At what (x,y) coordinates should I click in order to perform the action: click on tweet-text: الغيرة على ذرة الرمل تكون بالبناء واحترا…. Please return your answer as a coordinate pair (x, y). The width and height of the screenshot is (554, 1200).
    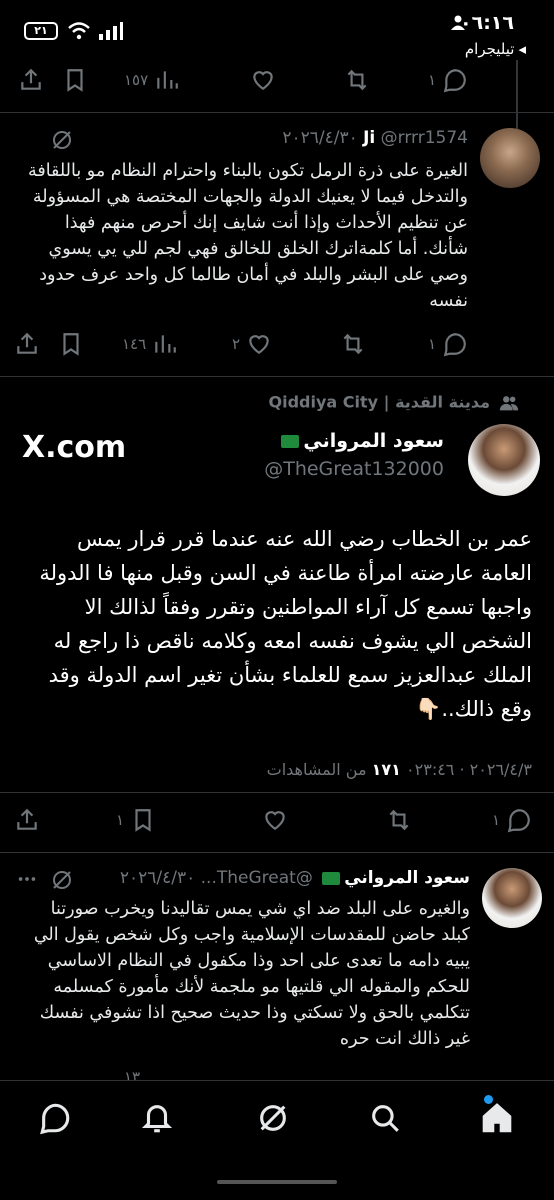
    Looking at the image, I should click on (247, 236).